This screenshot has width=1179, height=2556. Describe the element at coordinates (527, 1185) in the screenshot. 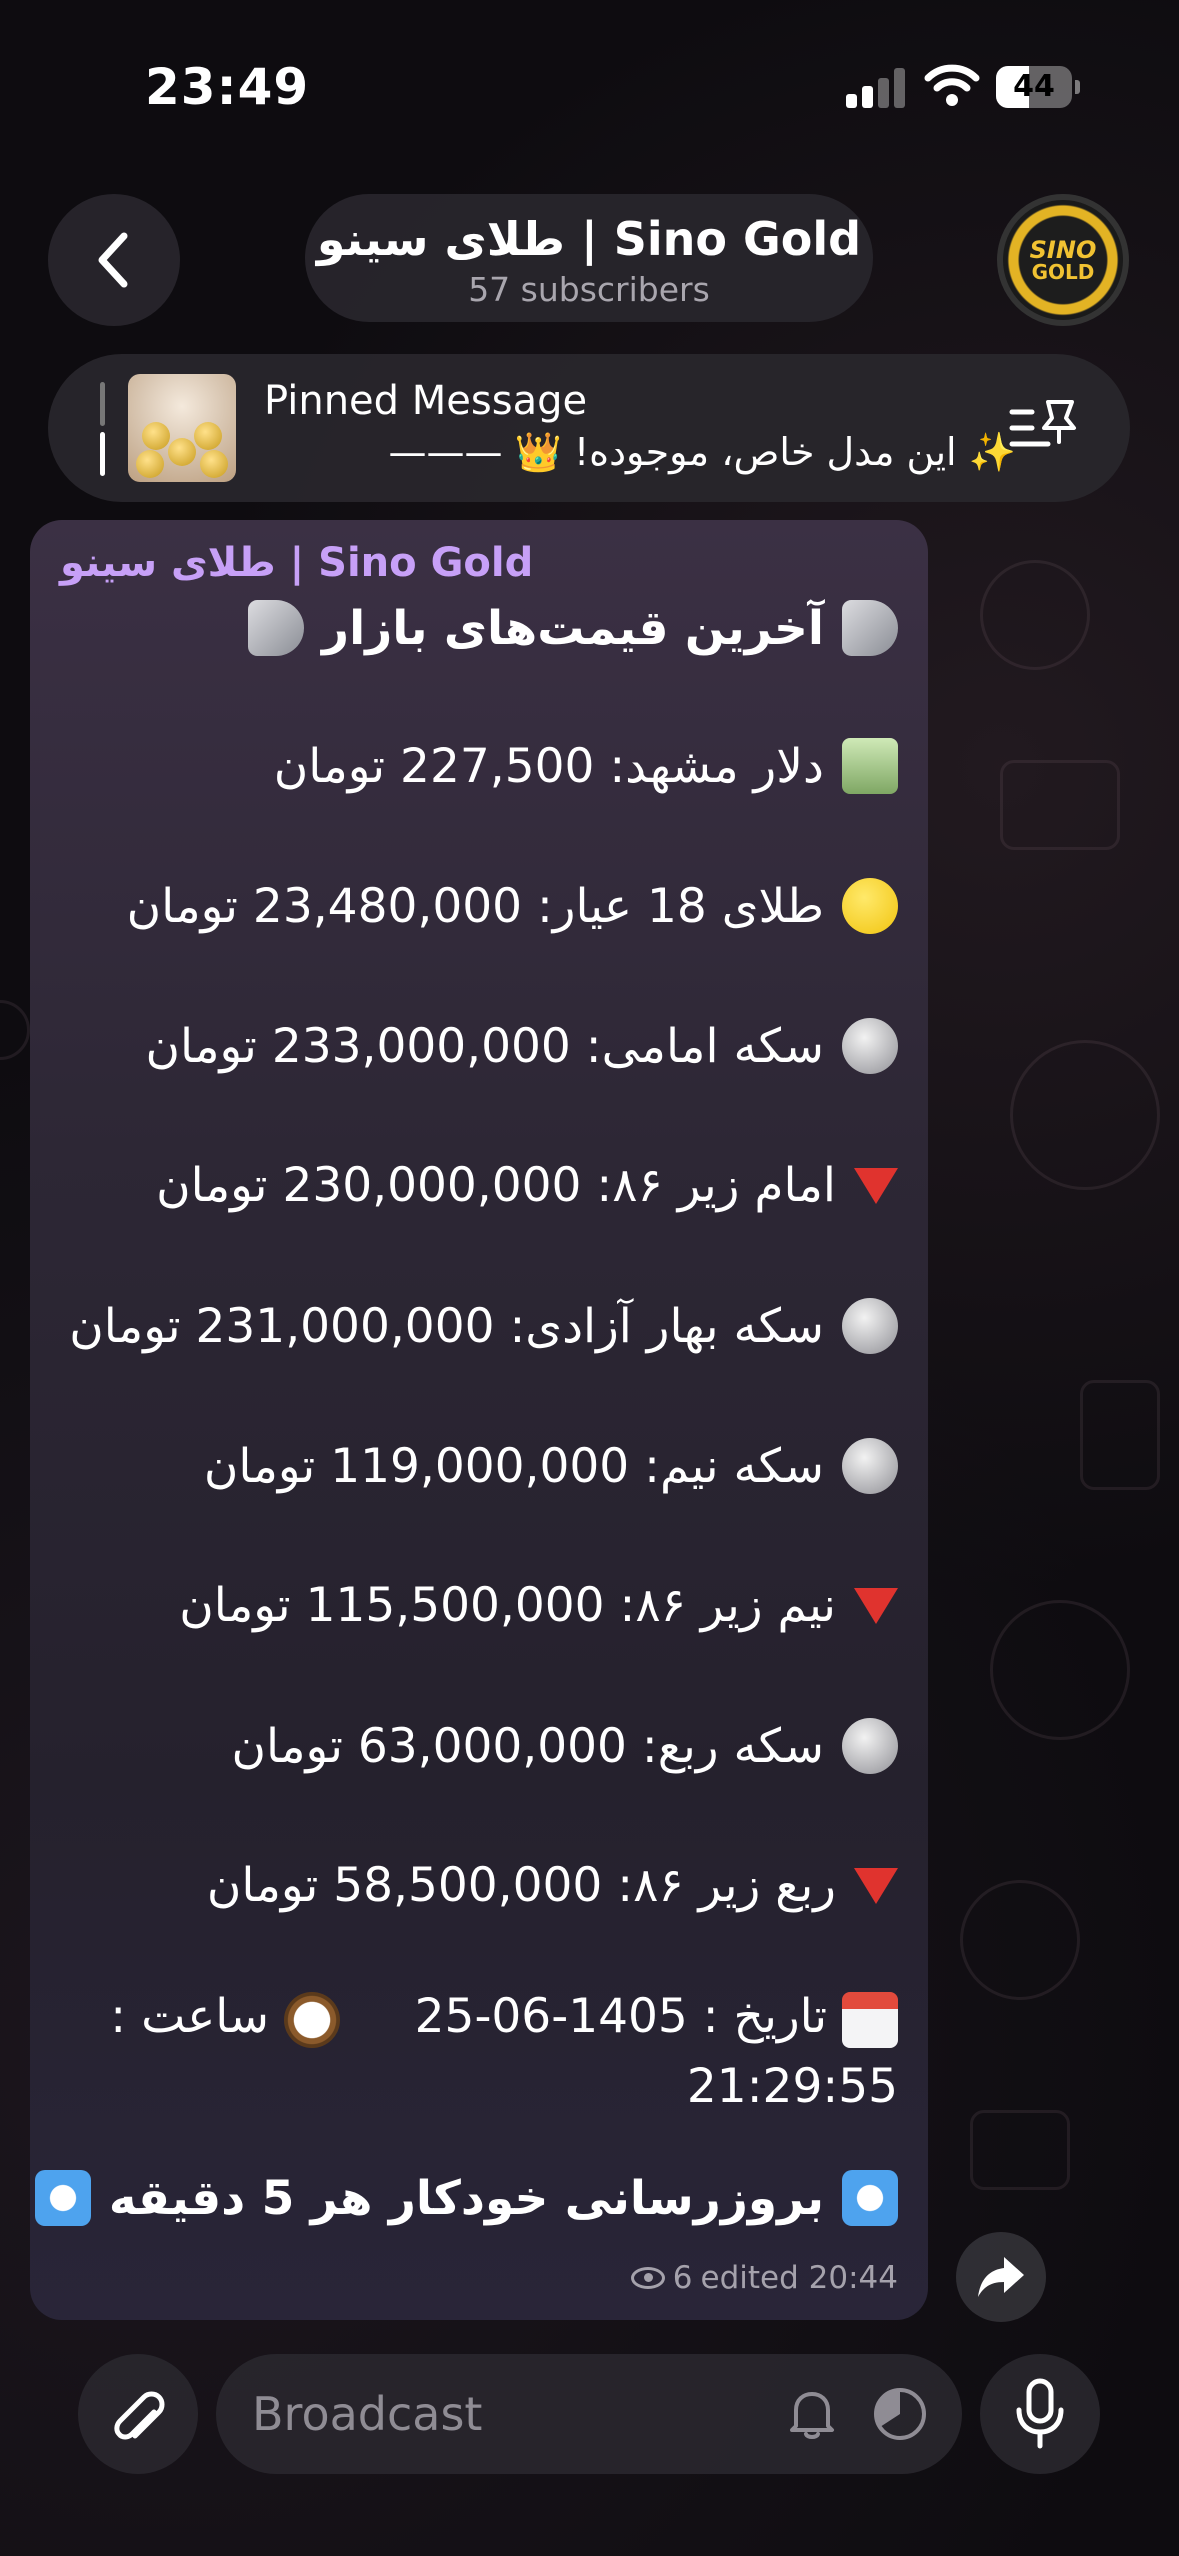

I see `price-line: امام زیر ۸۶: 230,000,000 تومان` at that location.